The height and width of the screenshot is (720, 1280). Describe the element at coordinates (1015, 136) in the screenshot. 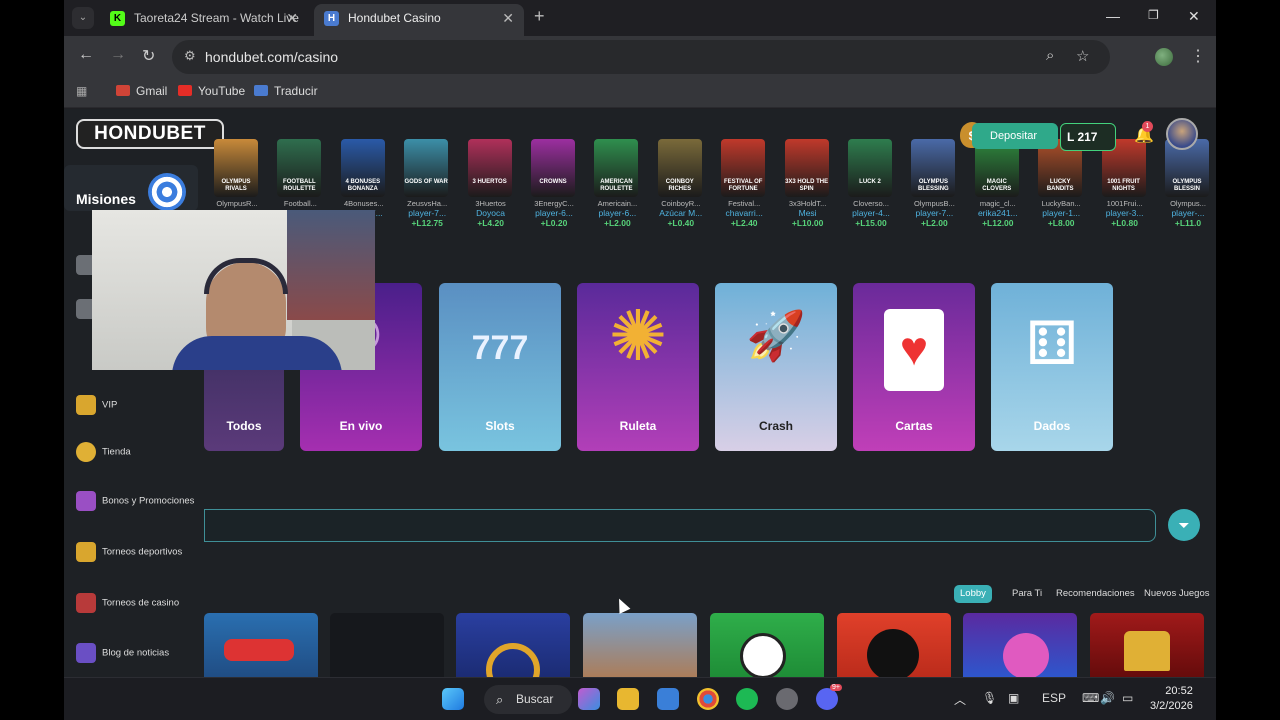

I see `deposit-button: Depositar` at that location.